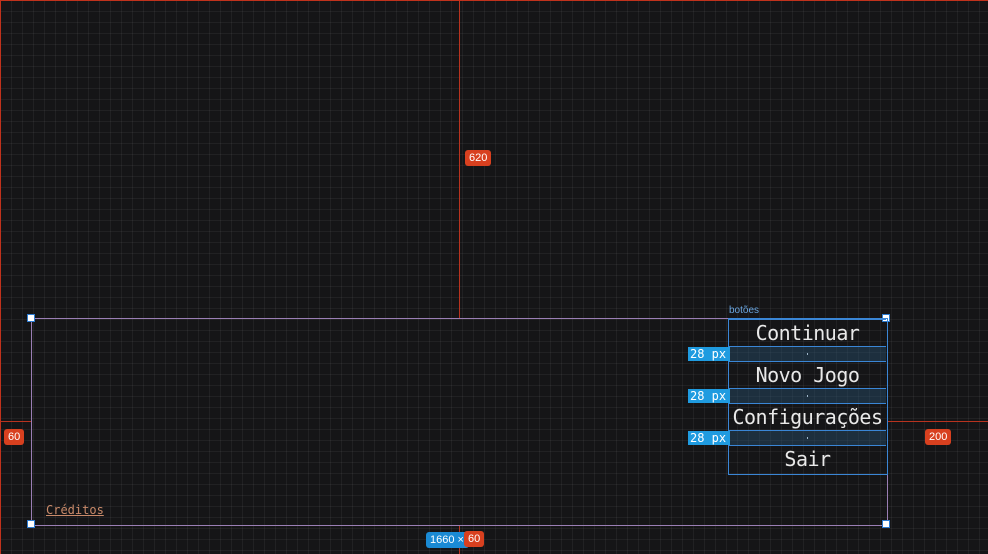  I want to click on right-distance-badge: 200, so click(938, 437).